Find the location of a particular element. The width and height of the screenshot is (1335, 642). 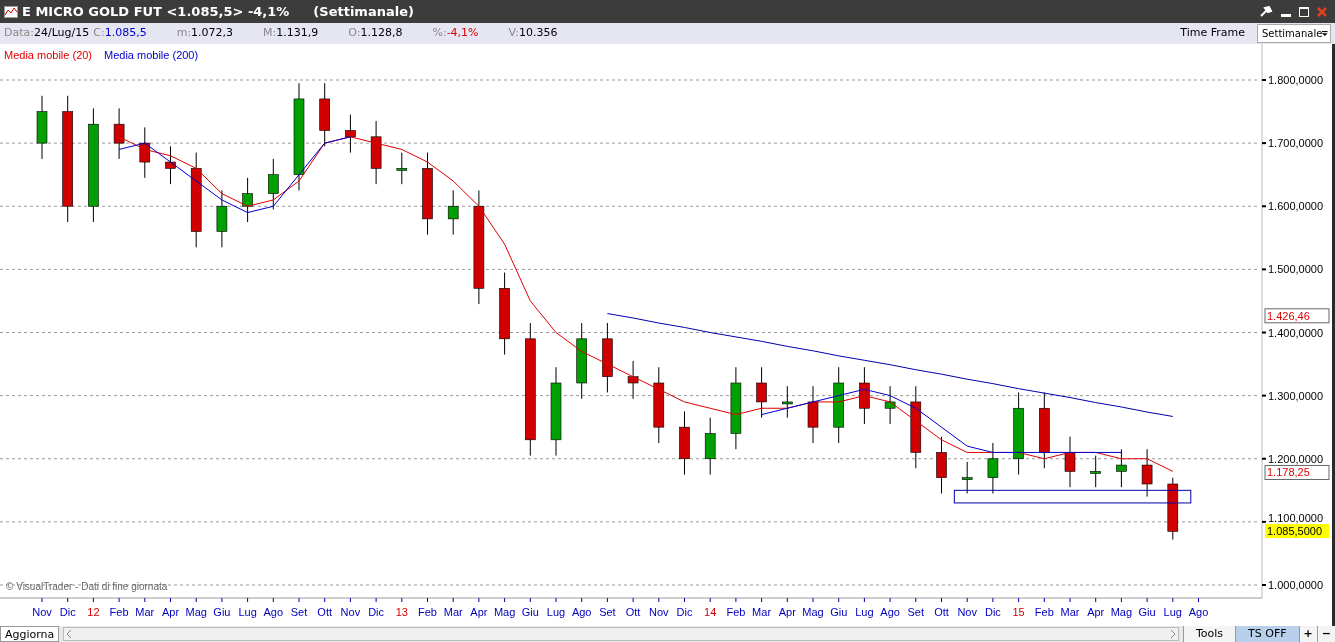

info-label: O: is located at coordinates (354, 33).